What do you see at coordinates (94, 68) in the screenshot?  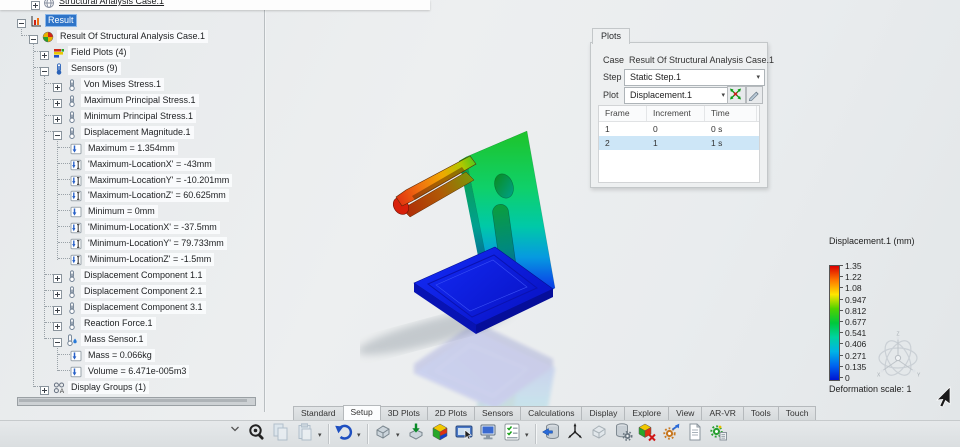 I see `tree-item-label: Sensors (9)` at bounding box center [94, 68].